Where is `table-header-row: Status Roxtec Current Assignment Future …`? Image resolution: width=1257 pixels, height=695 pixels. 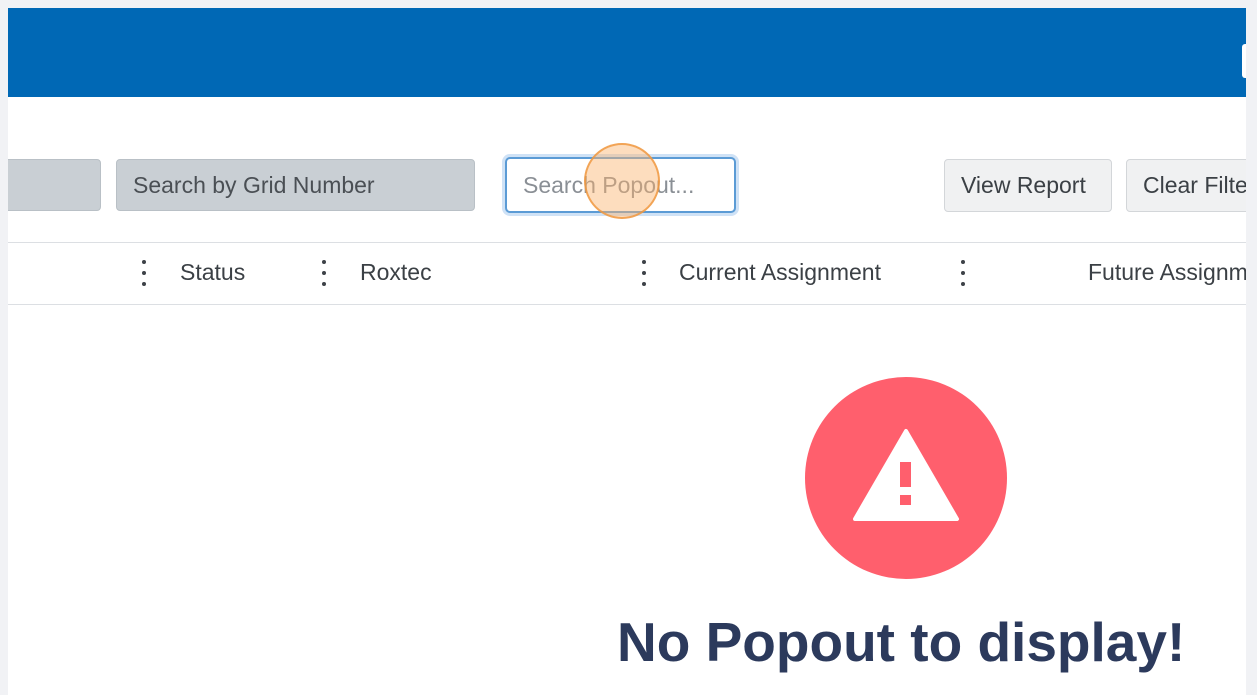 table-header-row: Status Roxtec Current Assignment Future … is located at coordinates (627, 273).